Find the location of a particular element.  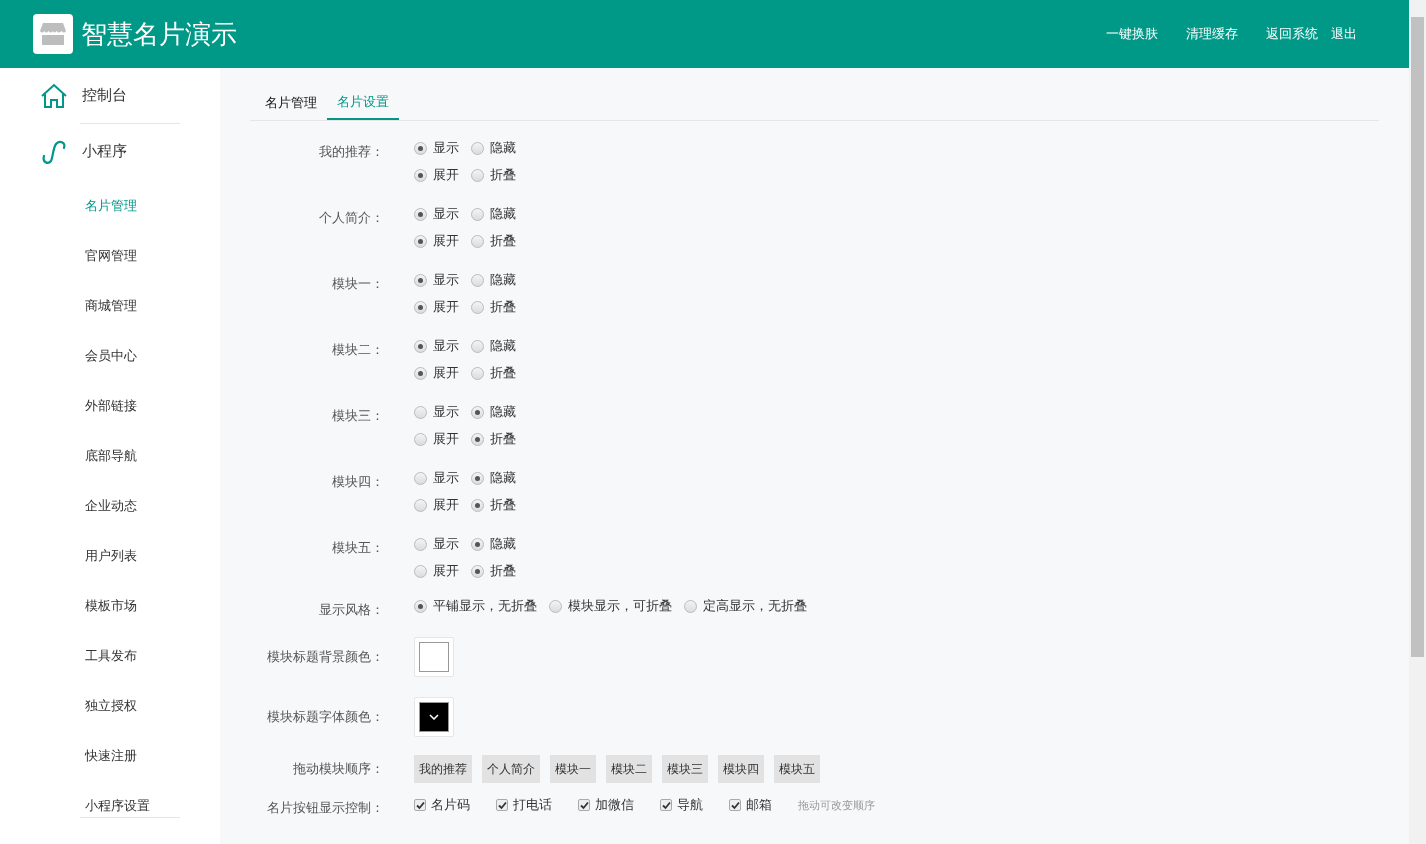

checkbox-label: 加微信 is located at coordinates (614, 805).